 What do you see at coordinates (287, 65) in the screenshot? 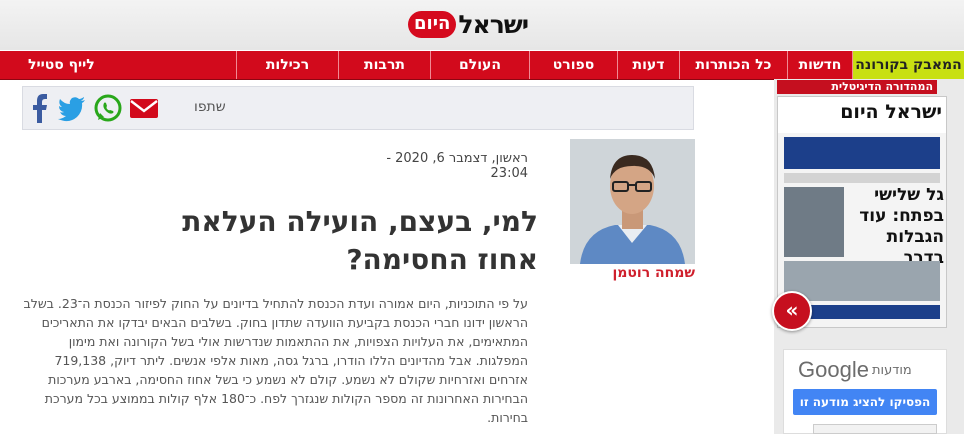
I see `nav-item-gossip: רכילות` at bounding box center [287, 65].